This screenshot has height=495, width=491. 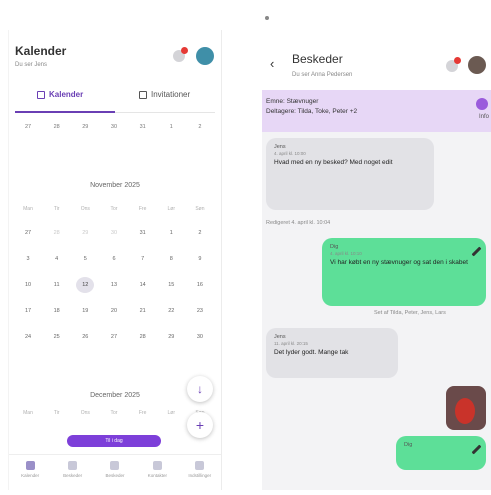 What do you see at coordinates (200, 465) in the screenshot?
I see `gear-icon` at bounding box center [200, 465].